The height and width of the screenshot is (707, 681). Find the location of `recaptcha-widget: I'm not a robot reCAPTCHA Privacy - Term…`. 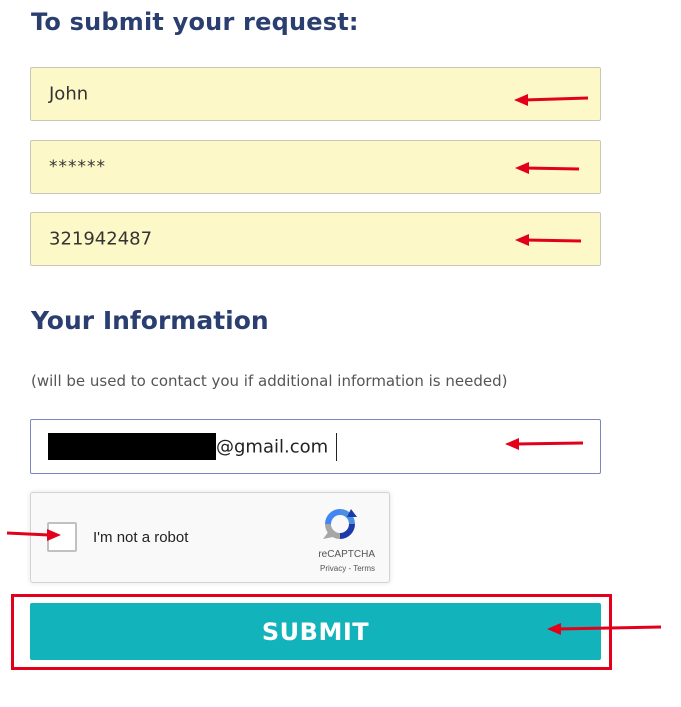

recaptcha-widget: I'm not a robot reCAPTCHA Privacy - Term… is located at coordinates (210, 537).